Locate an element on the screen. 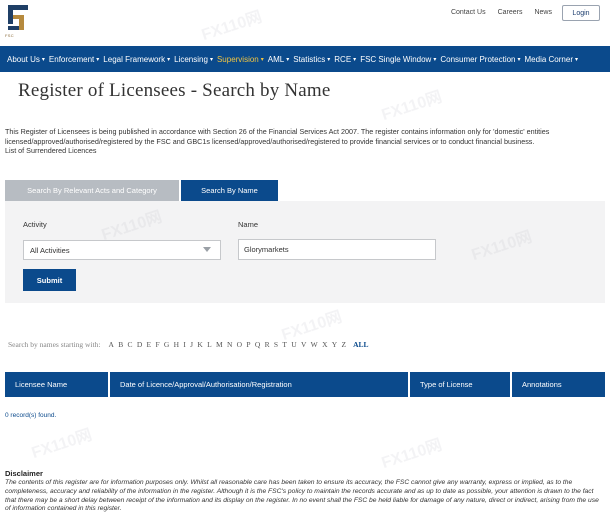 Image resolution: width=610 pixels, height=527 pixels. nav-item-fsc-single-window: FSC Single Window ▾ is located at coordinates (398, 59).